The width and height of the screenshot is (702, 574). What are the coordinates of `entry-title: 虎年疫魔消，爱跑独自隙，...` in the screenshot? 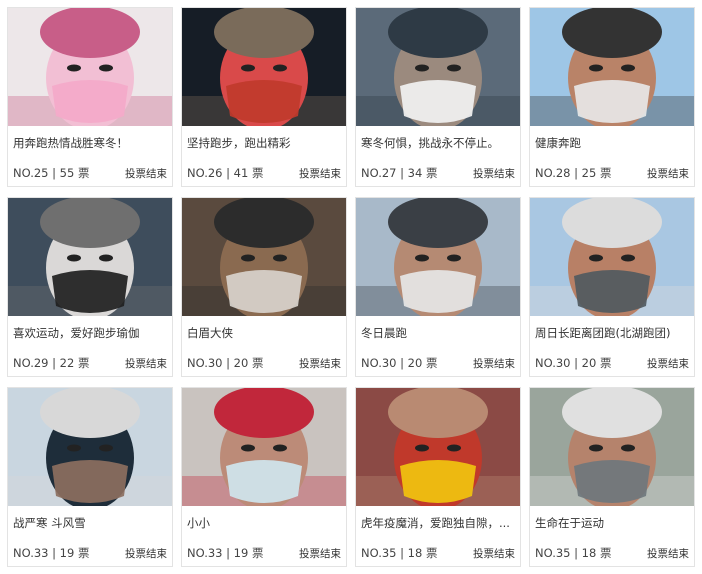 It's located at (438, 523).